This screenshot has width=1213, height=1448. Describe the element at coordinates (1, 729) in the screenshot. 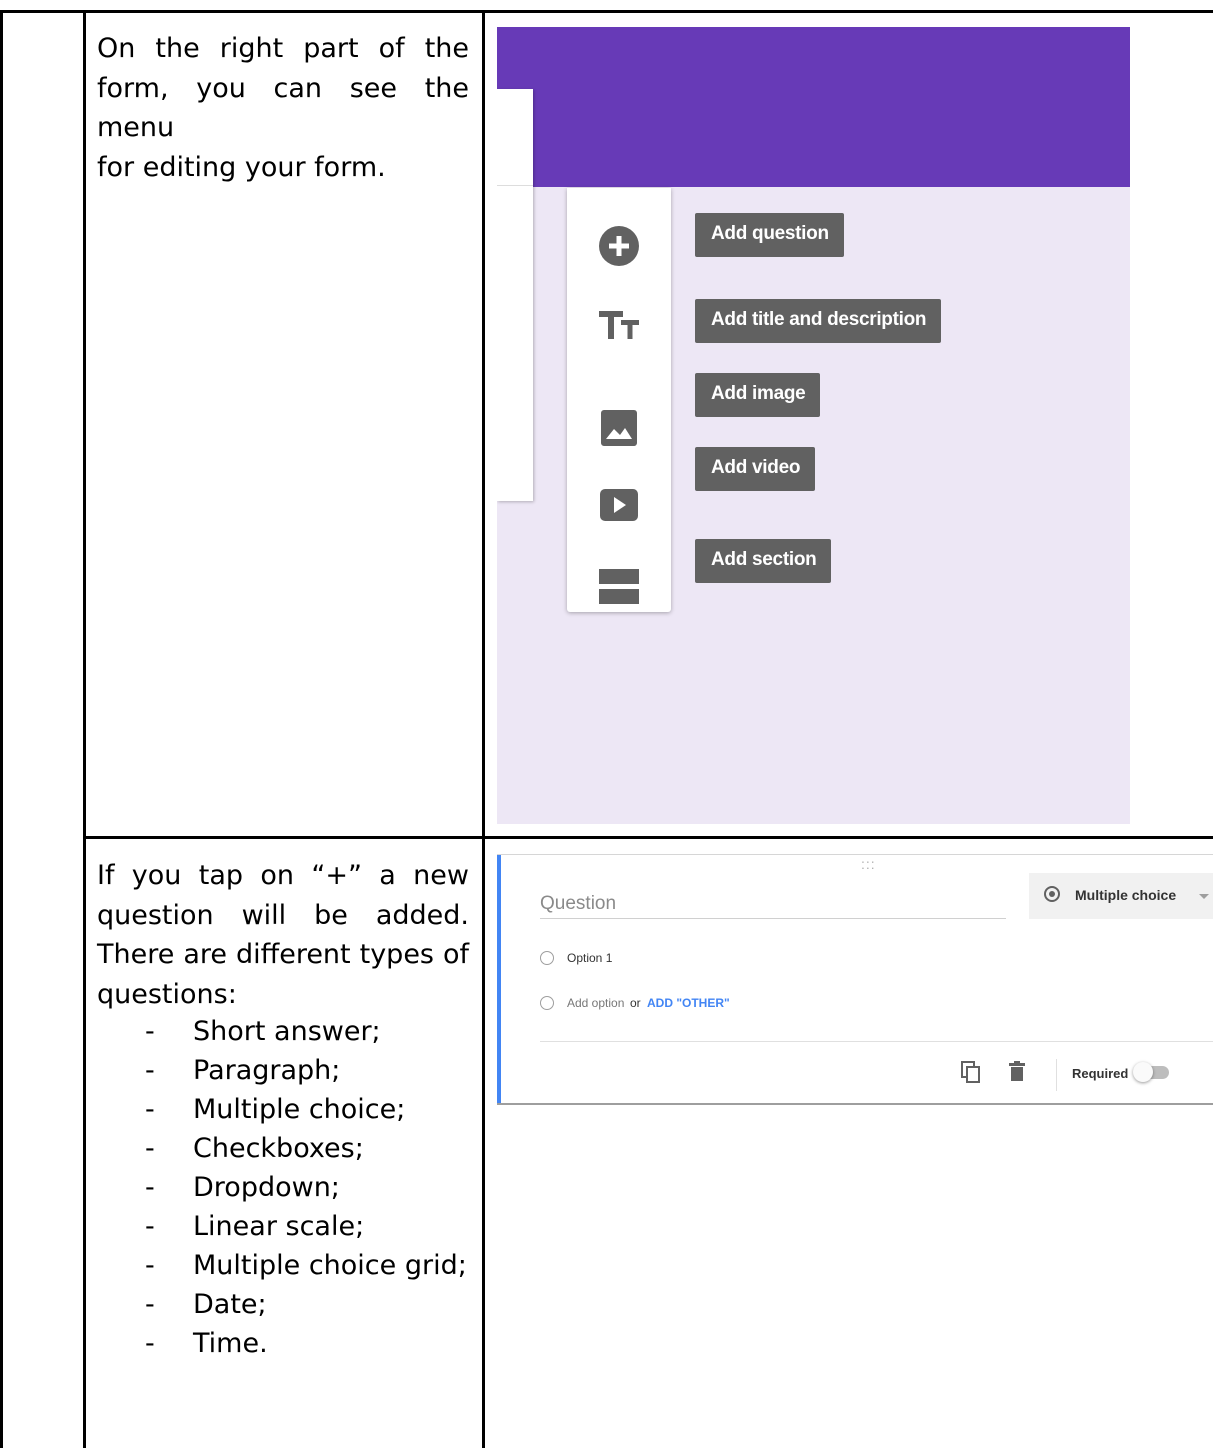

I see `table-left-border` at that location.